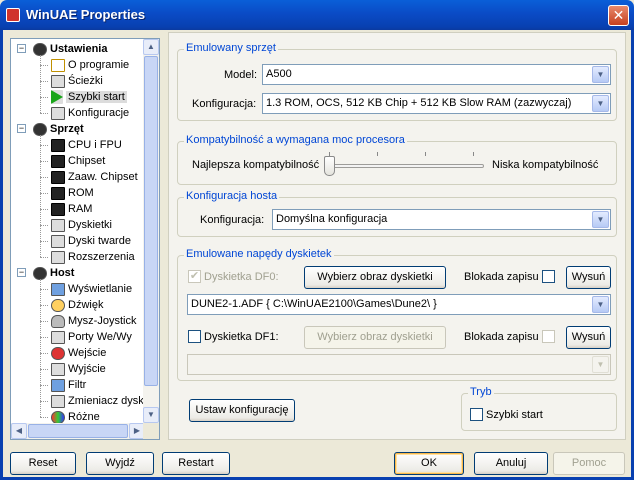 The image size is (634, 480). I want to click on df1-write-protect-checkbox, so click(548, 336).